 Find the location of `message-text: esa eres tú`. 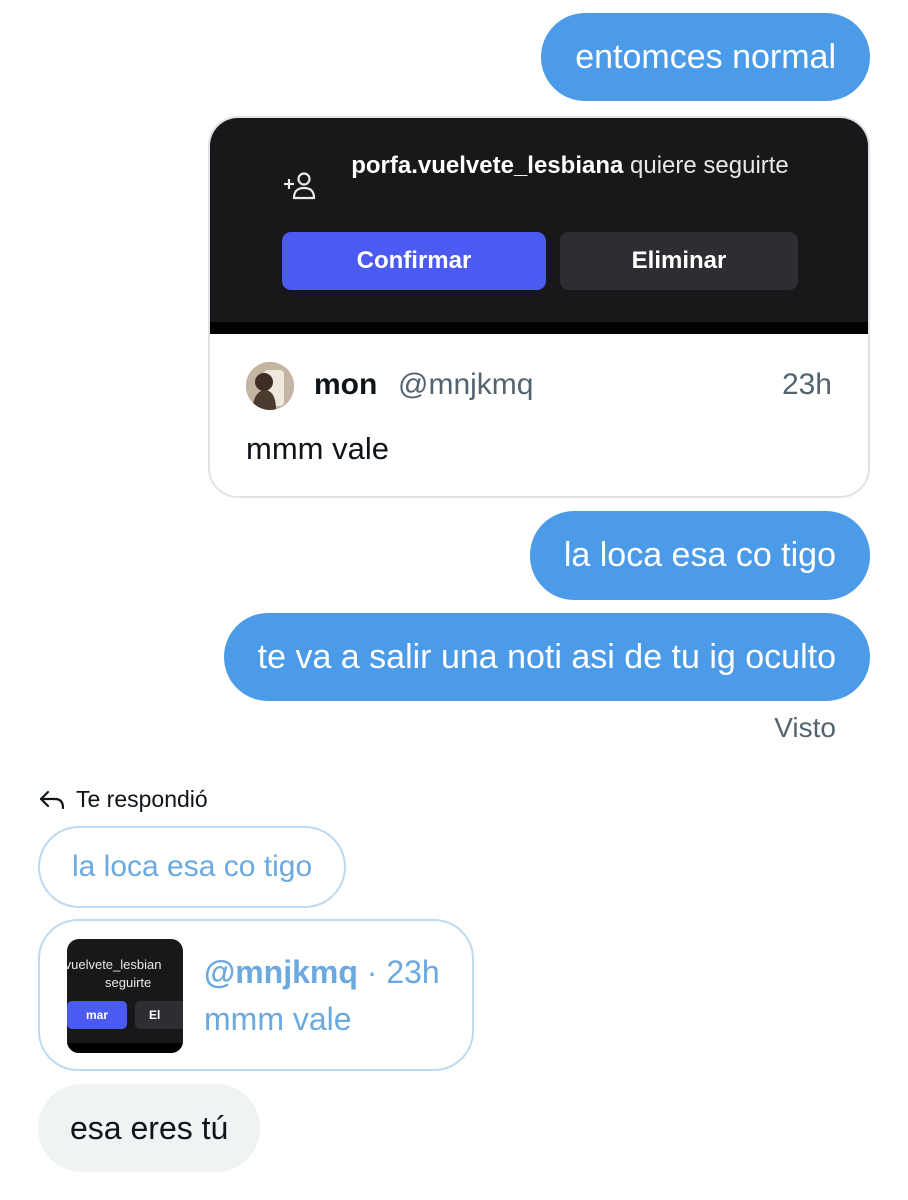

message-text: esa eres tú is located at coordinates (149, 1127).